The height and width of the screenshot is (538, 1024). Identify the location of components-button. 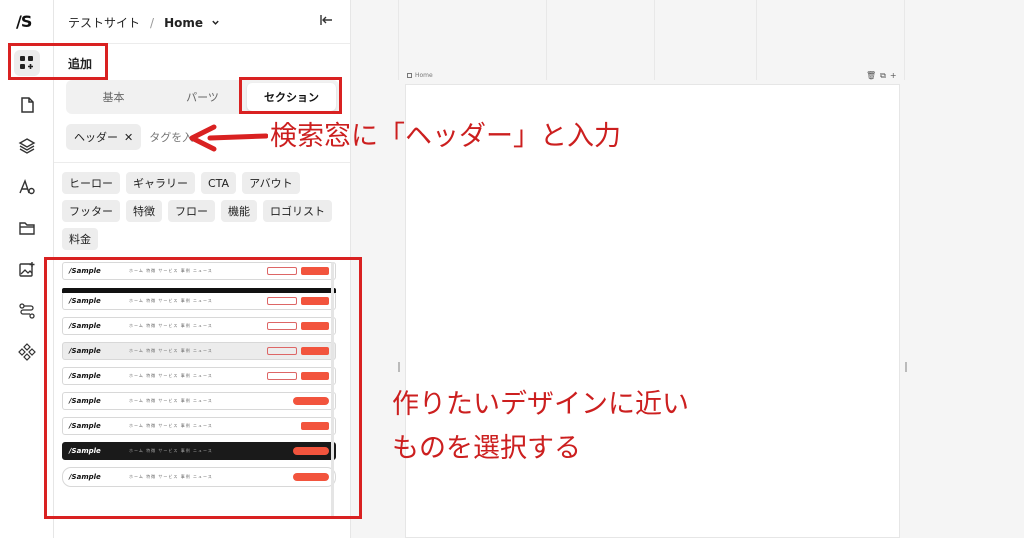
(27, 352).